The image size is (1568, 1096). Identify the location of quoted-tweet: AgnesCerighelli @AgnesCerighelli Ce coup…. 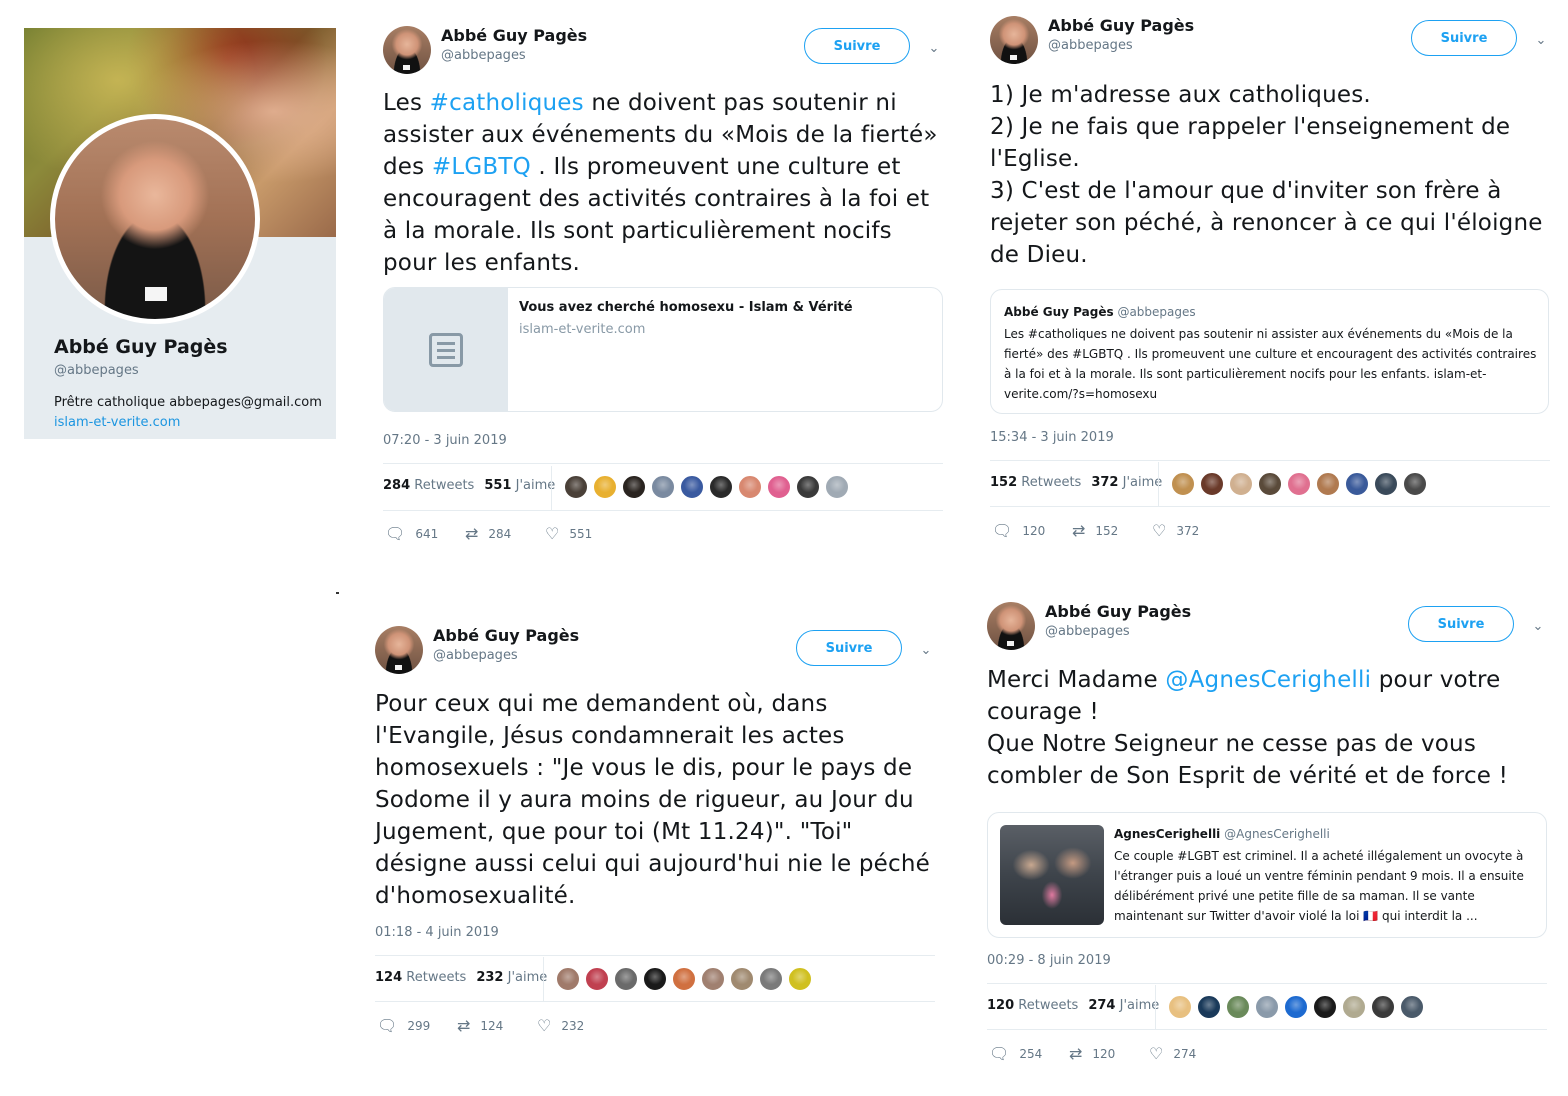
(1267, 875).